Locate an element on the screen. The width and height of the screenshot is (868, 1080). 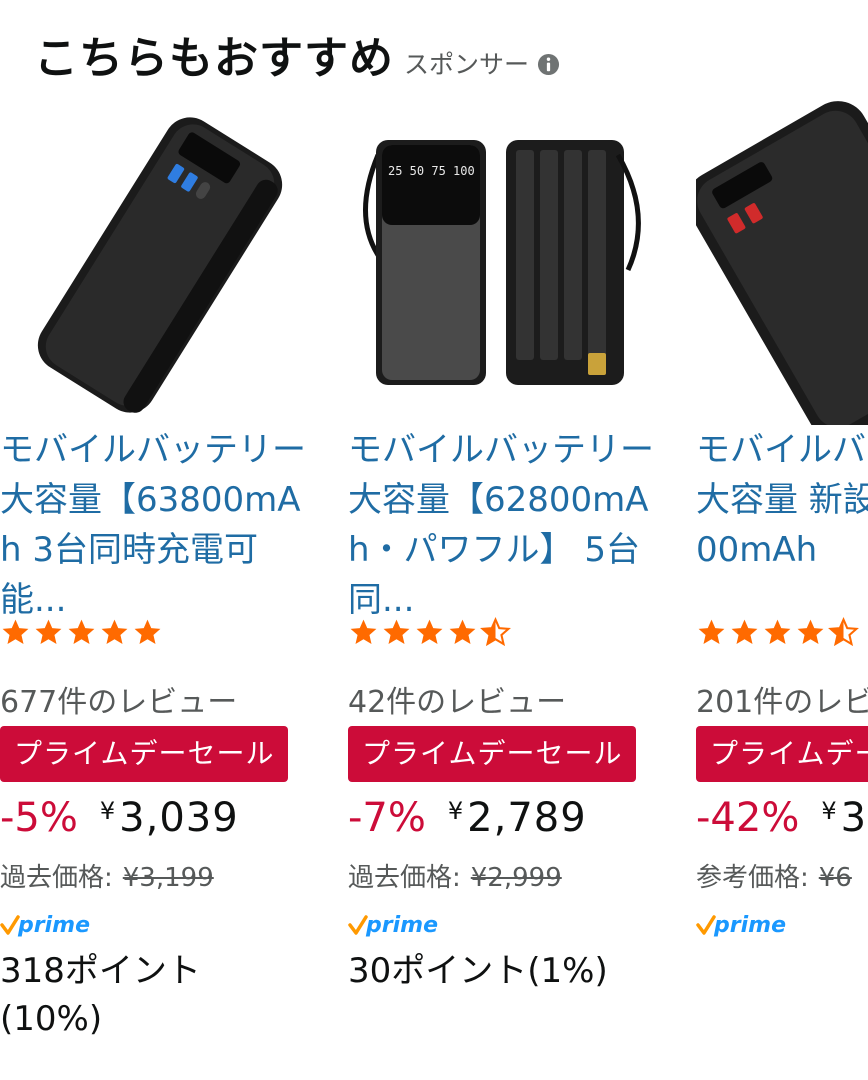
past-price: 参考価格: ¥6 is located at coordinates (774, 875).